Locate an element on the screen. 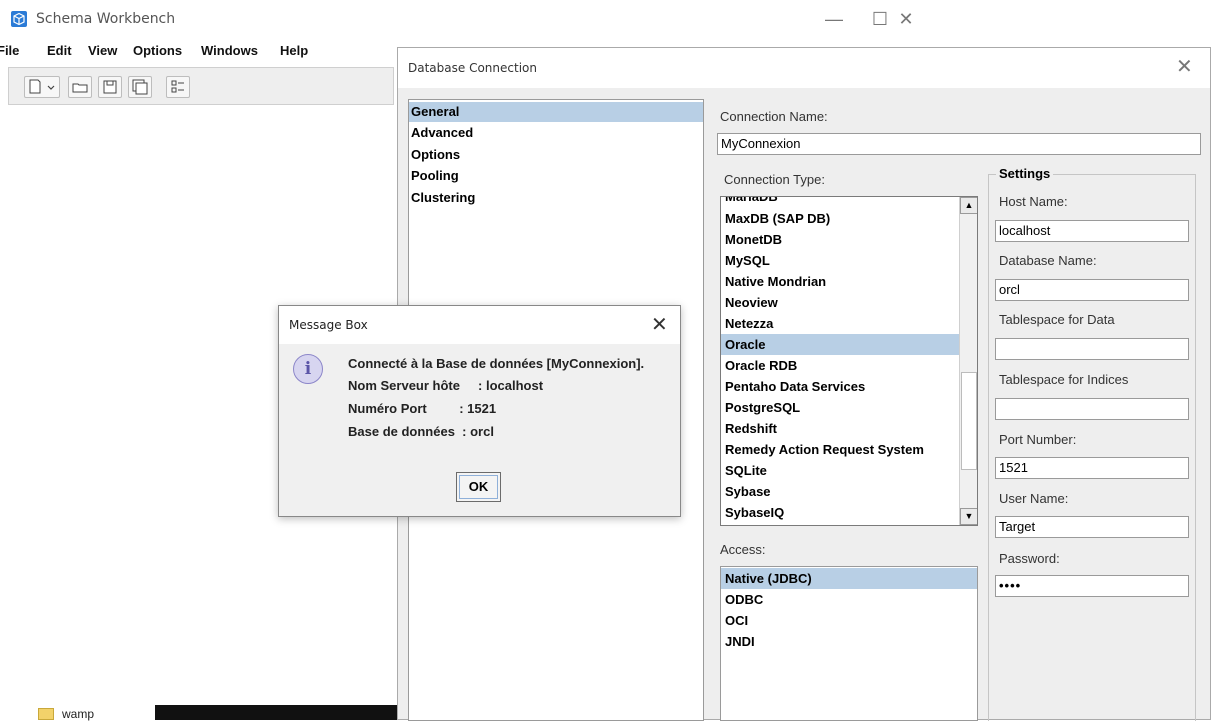  list-item: Sybase is located at coordinates (840, 491).